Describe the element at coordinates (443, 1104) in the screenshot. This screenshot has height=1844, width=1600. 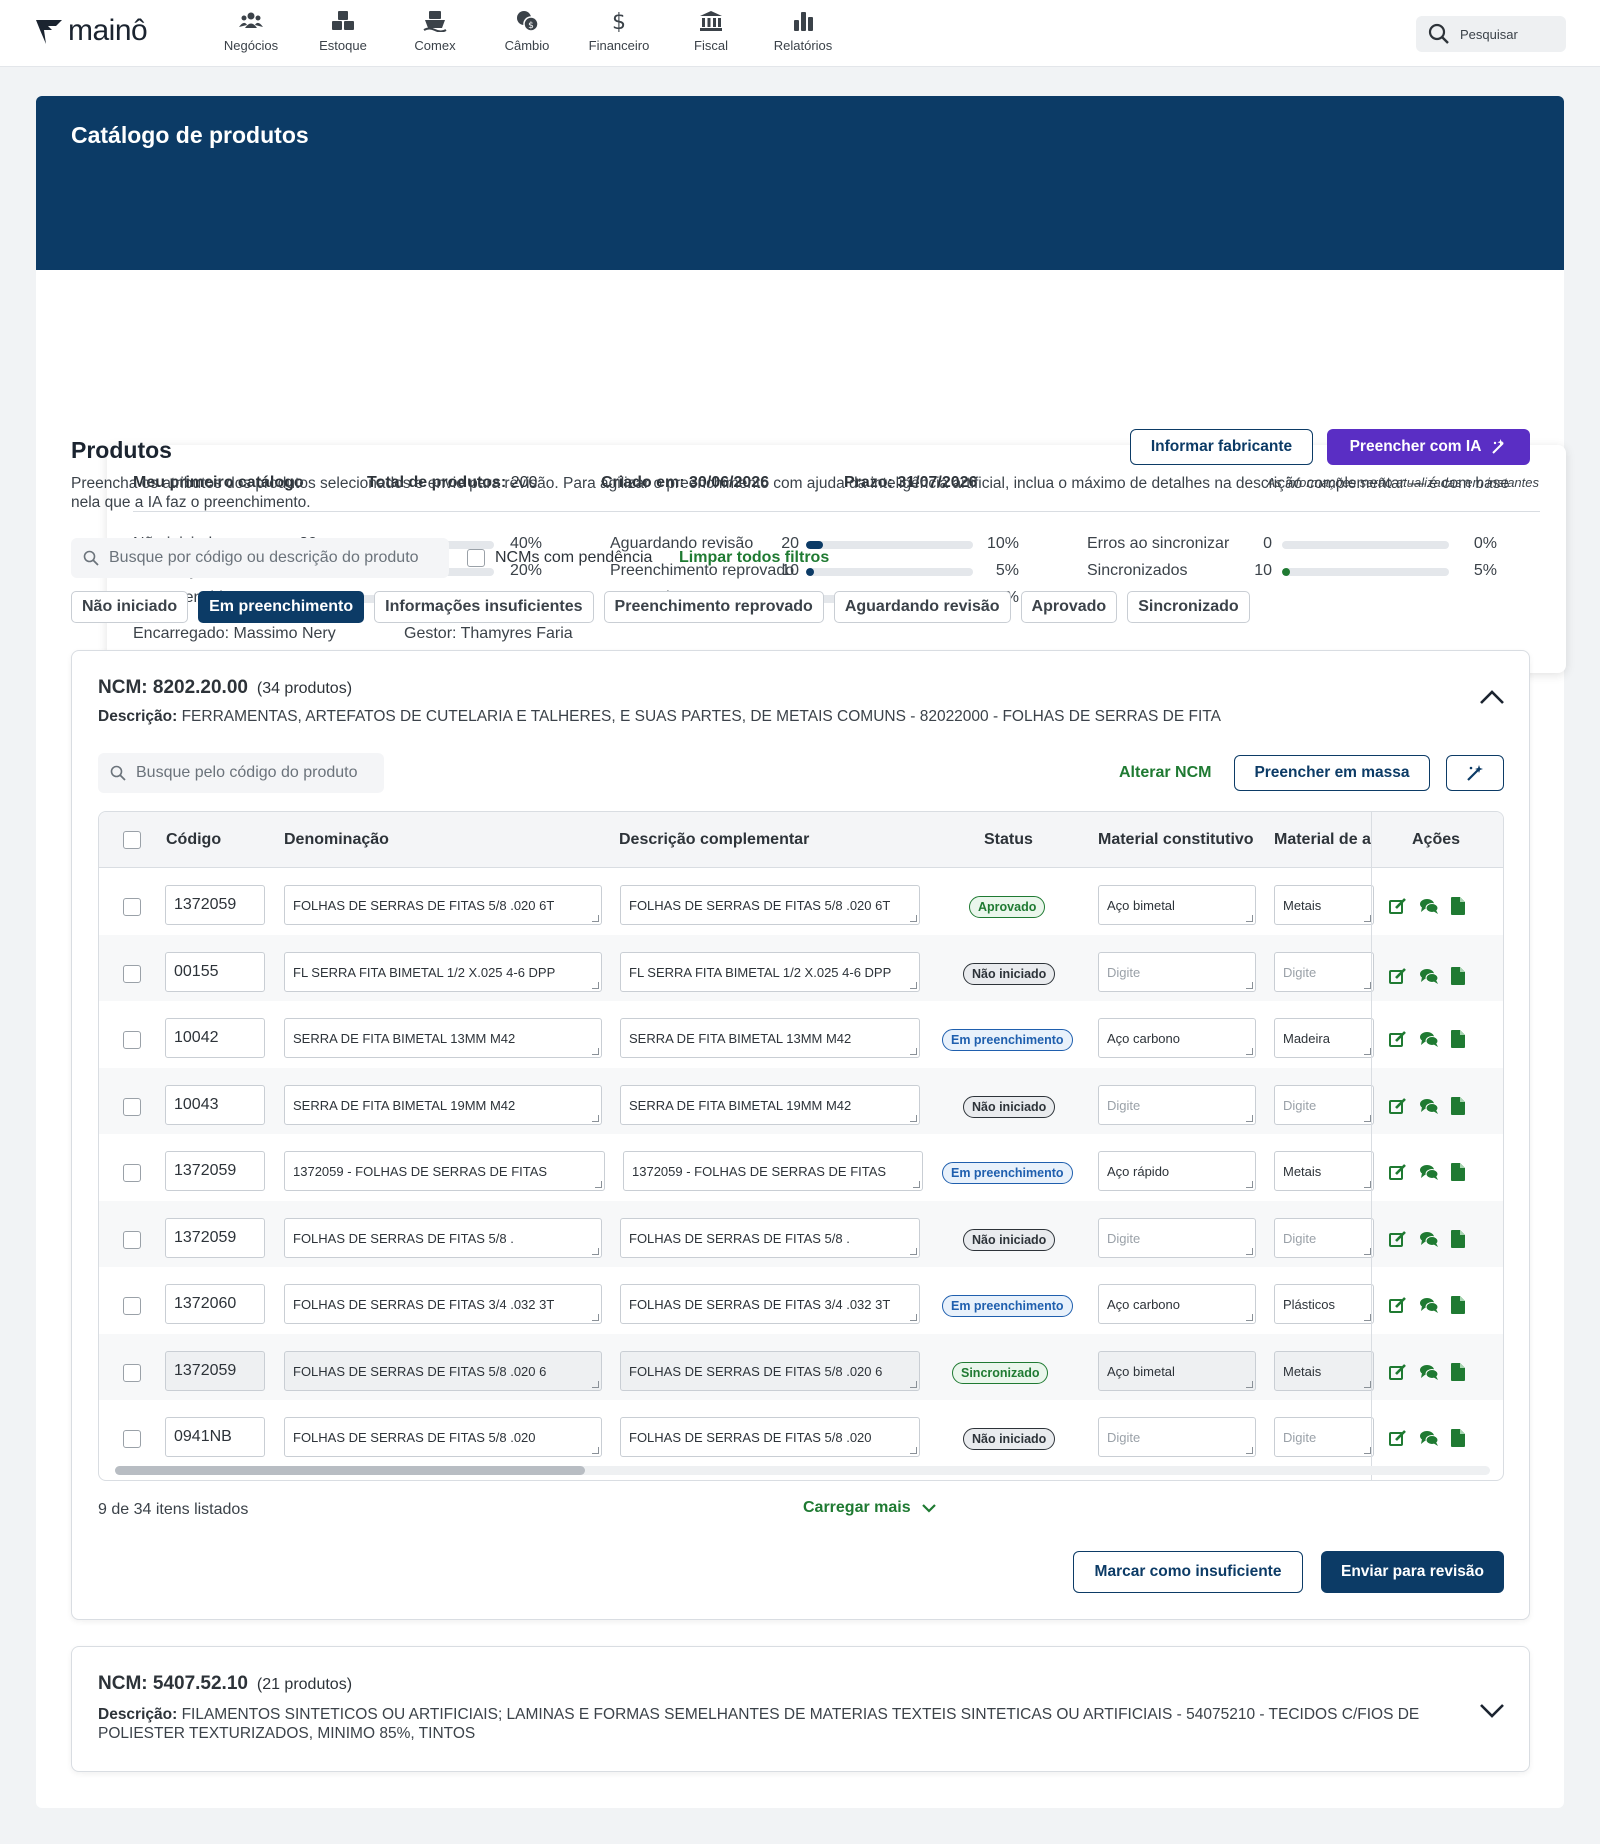
I see `name-input: SERRA DE FITA BIMETAL 19MM M42` at that location.